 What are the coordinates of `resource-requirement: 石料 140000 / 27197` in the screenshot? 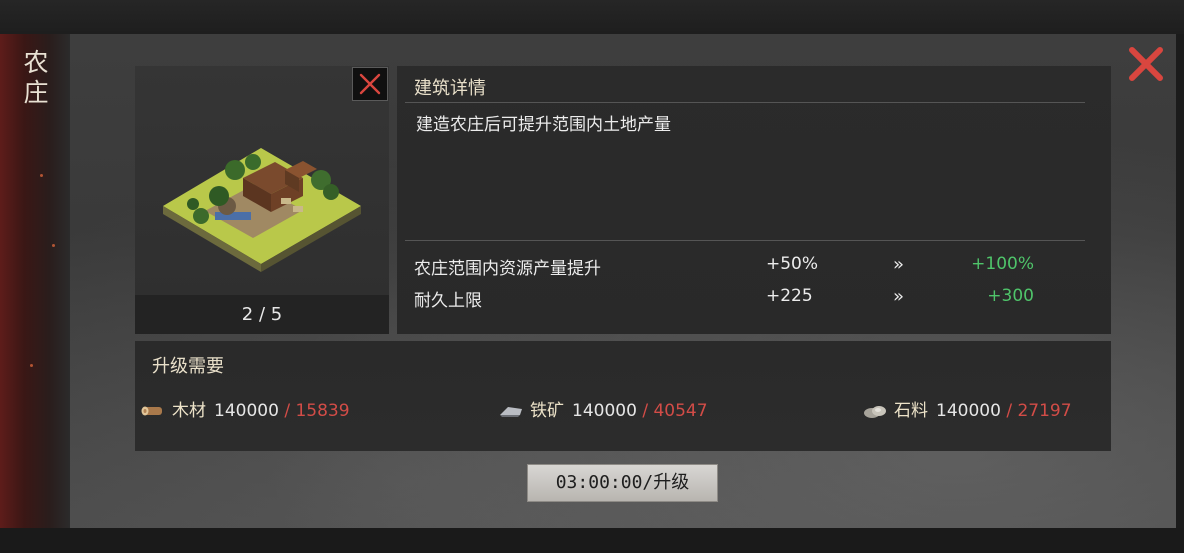 It's located at (967, 408).